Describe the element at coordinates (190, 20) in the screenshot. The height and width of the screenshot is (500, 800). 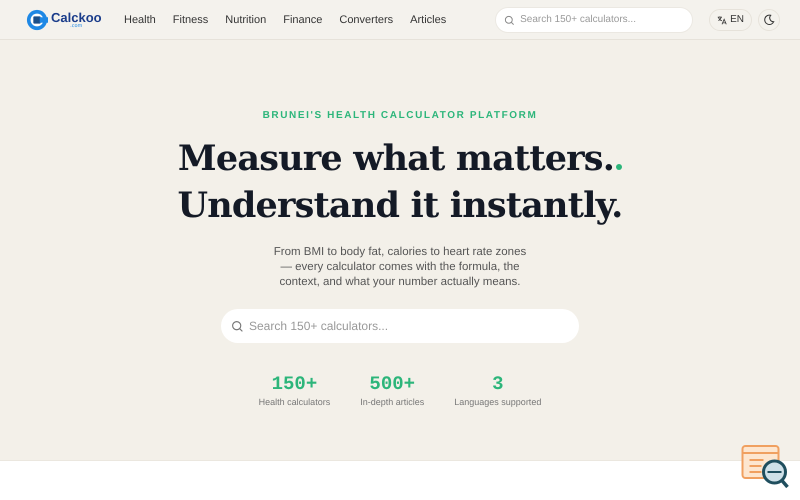
I see `nav-link: Fitness` at that location.